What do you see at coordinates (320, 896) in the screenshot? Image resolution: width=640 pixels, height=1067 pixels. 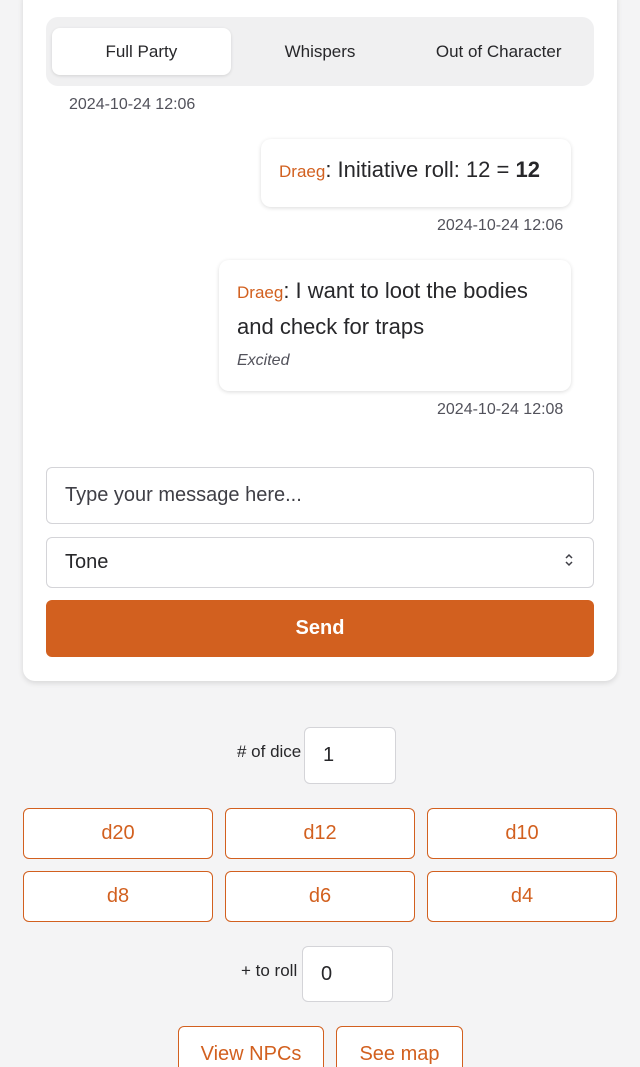 I see `d6-button: d6` at bounding box center [320, 896].